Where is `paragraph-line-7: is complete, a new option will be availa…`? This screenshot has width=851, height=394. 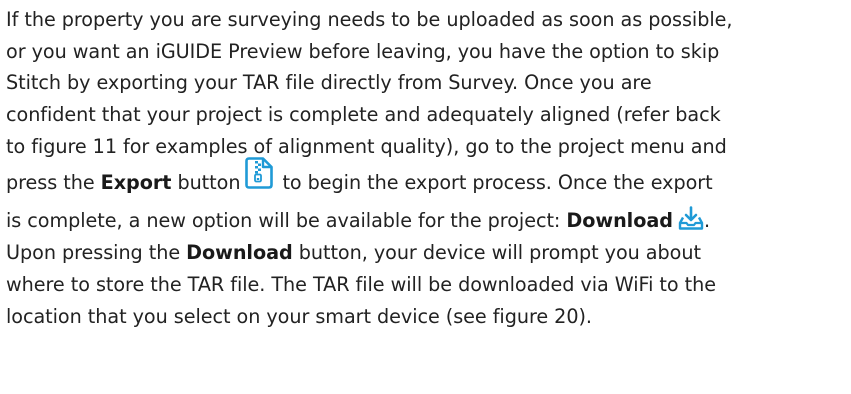 paragraph-line-7: is complete, a new option will be availa… is located at coordinates (427, 220).